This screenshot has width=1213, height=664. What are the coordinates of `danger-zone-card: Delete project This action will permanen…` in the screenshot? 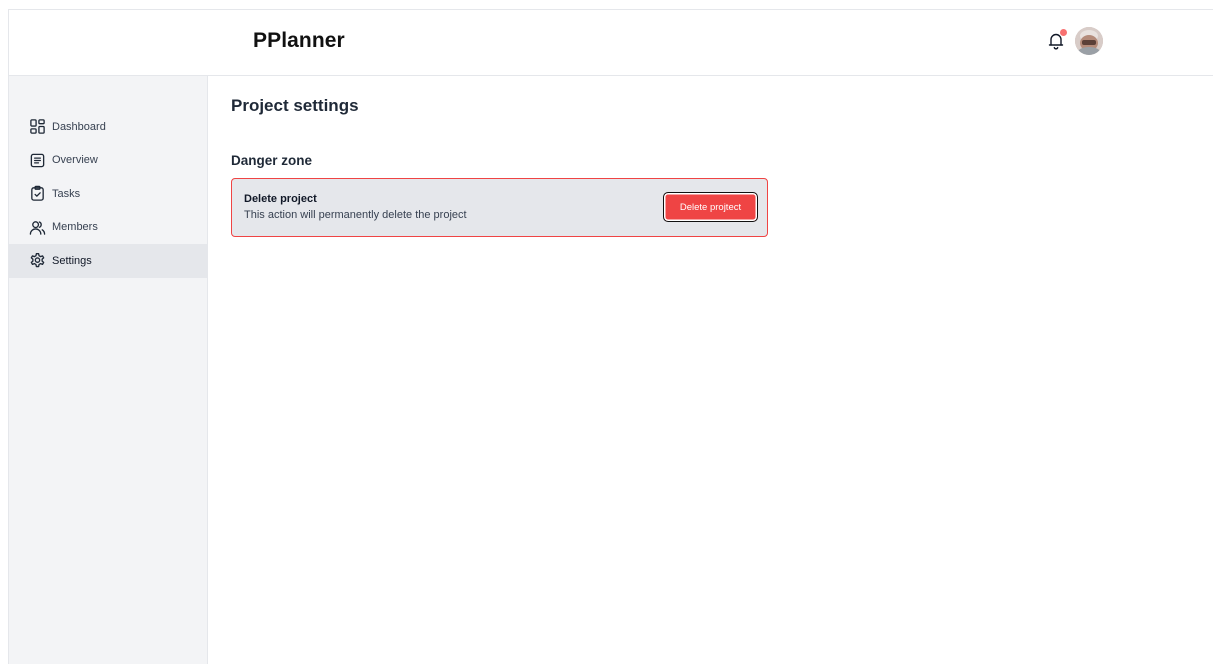 It's located at (499, 207).